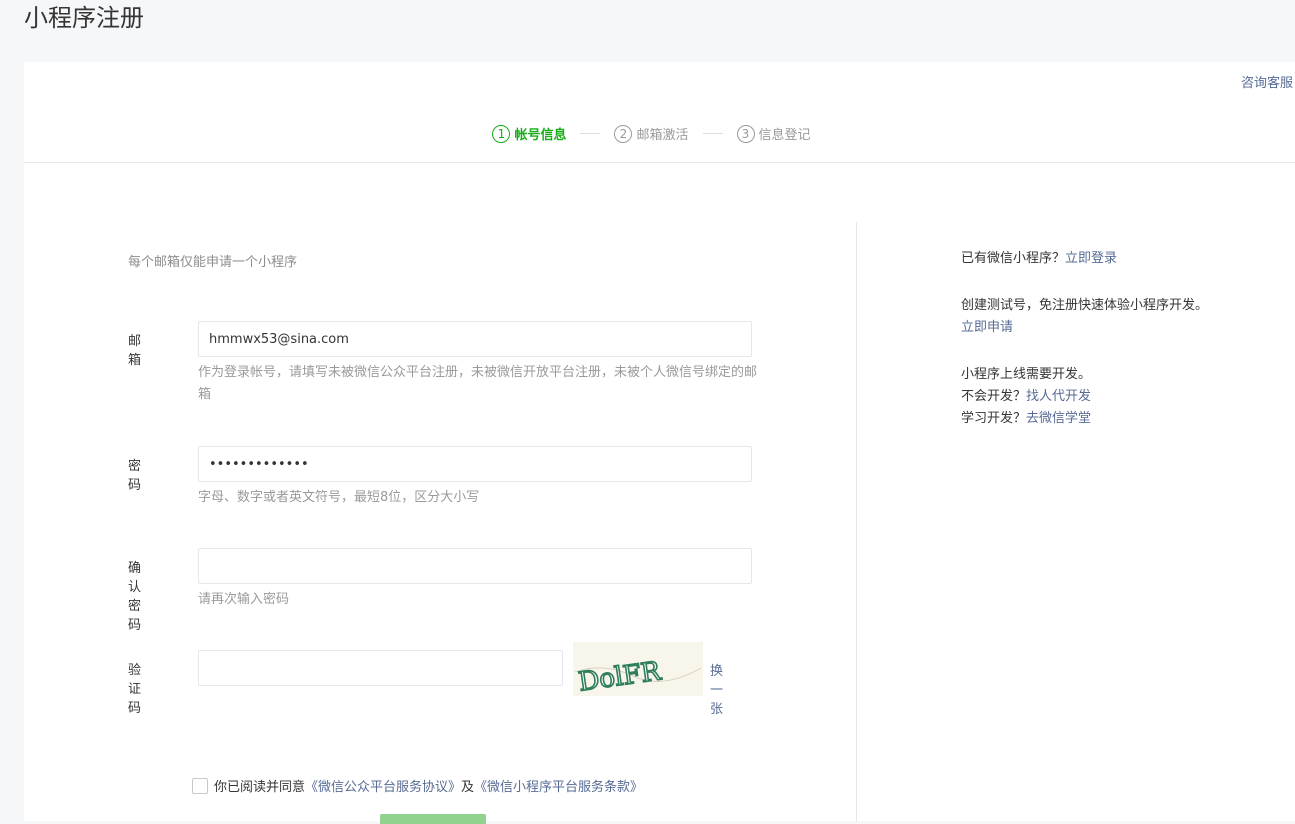 The height and width of the screenshot is (824, 1295). What do you see at coordinates (339, 497) in the screenshot?
I see `password-hint: 字母、数字或者英文符号，最短8位，区分大小写` at bounding box center [339, 497].